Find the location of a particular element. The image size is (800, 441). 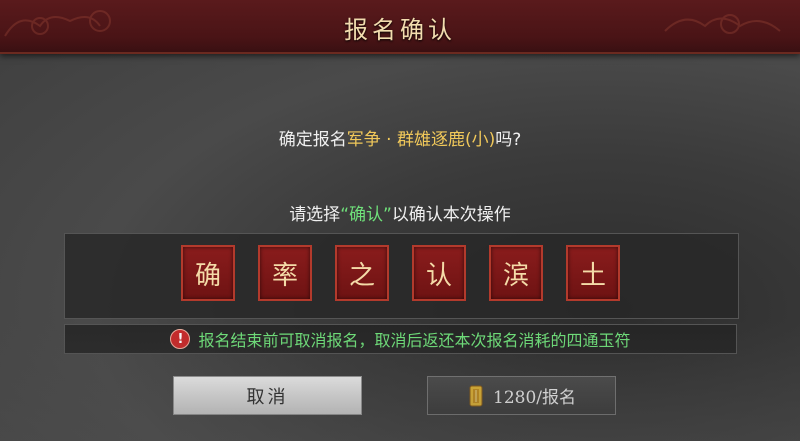

cancel-button: 取消 is located at coordinates (267, 395).